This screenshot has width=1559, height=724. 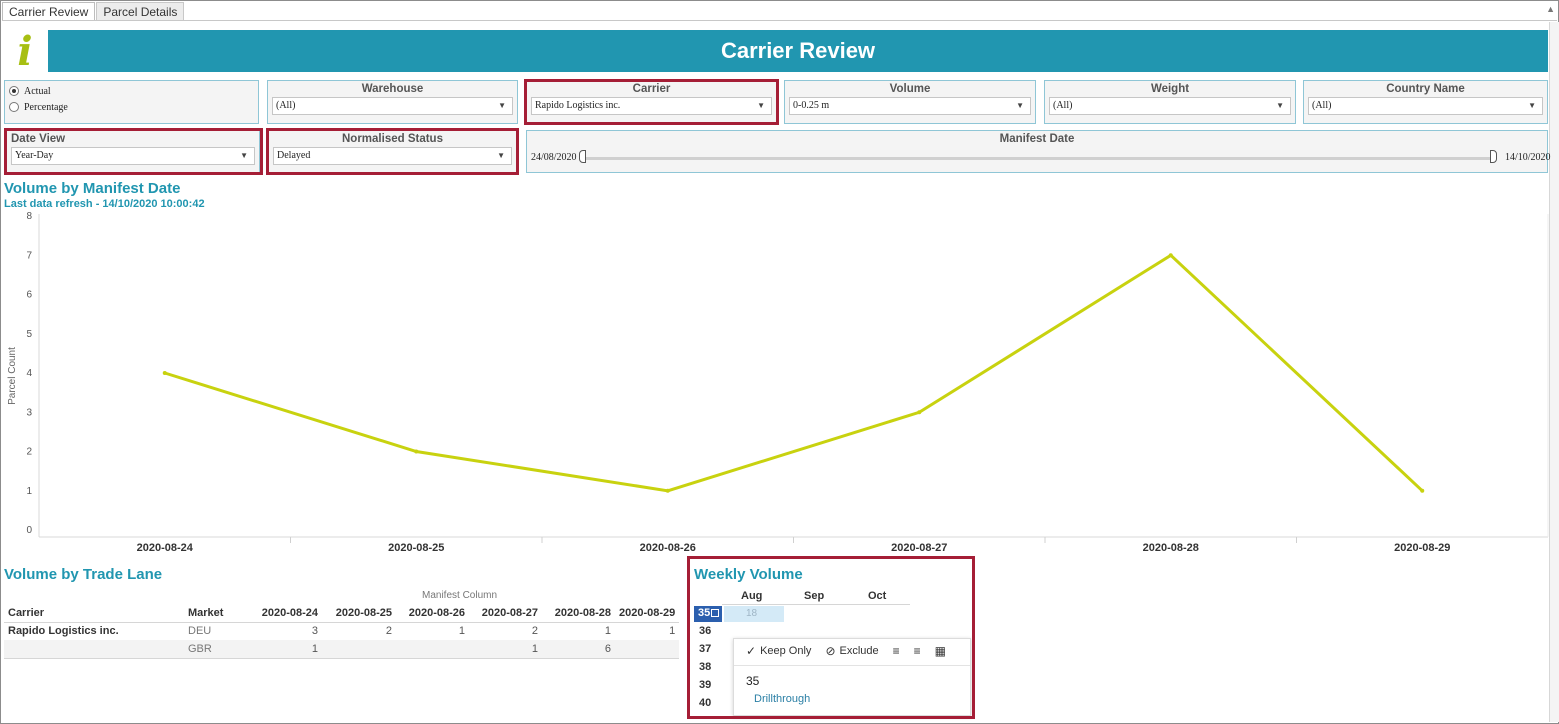 What do you see at coordinates (1170, 89) in the screenshot?
I see `weight-filter-title: Weight` at bounding box center [1170, 89].